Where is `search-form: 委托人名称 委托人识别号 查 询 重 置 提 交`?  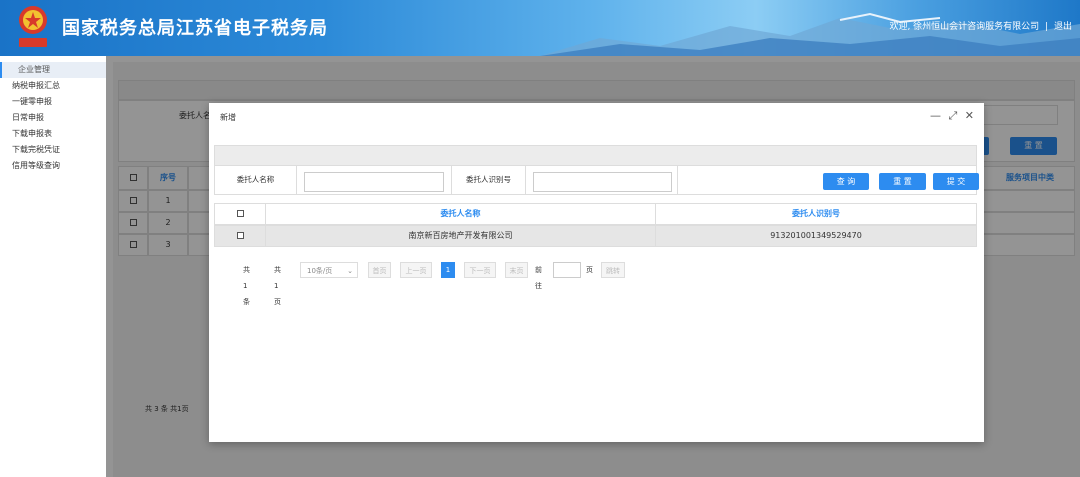 search-form: 委托人名称 委托人识别号 查 询 重 置 提 交 is located at coordinates (596, 180).